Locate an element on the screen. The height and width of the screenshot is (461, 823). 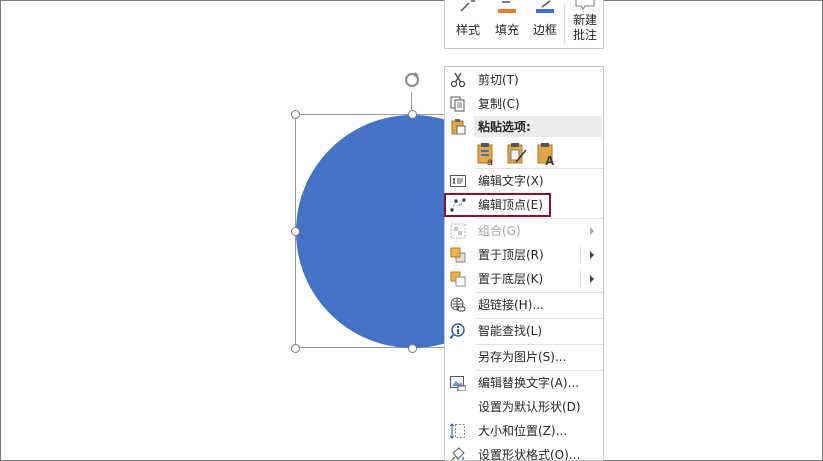
menu-item-label: 剪切(T) is located at coordinates (498, 80).